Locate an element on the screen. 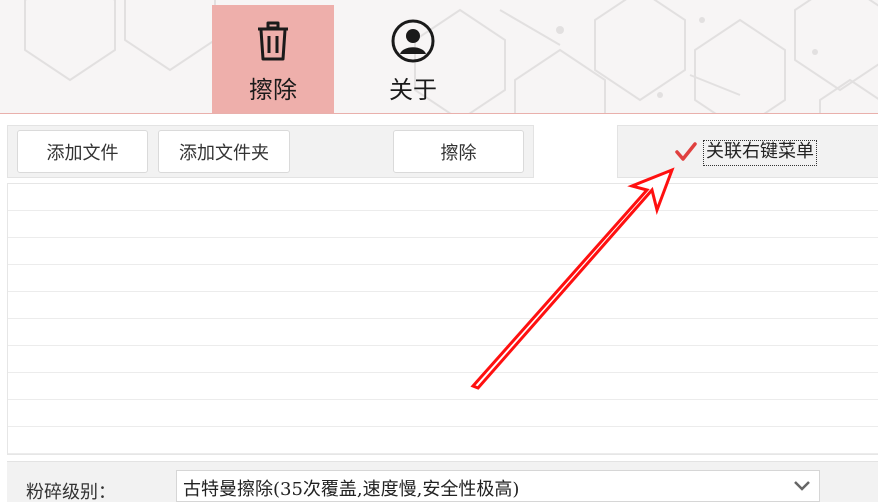 The image size is (878, 504). erase-button: 擦除 is located at coordinates (458, 151).